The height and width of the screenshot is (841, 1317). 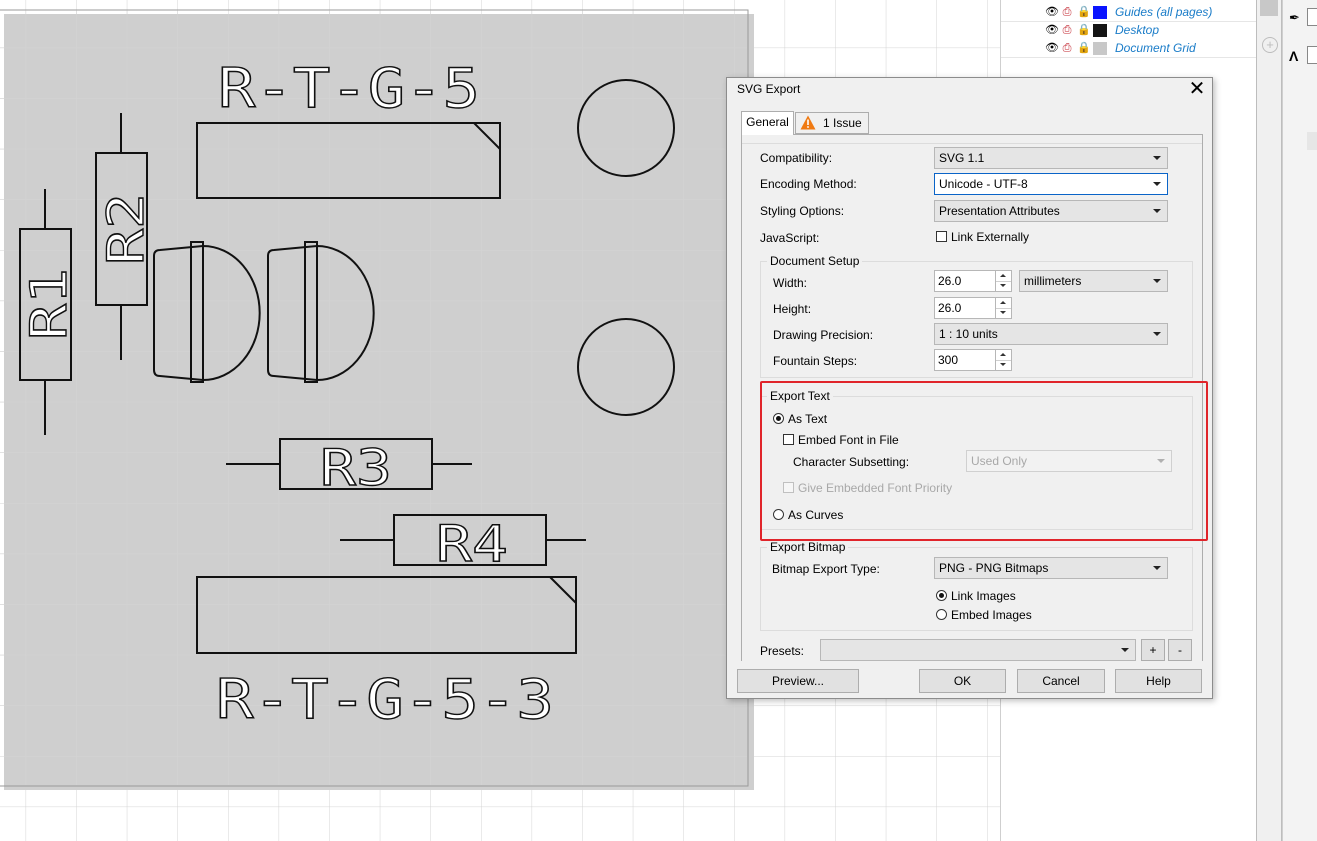 I want to click on height-input: 26.0, so click(x=965, y=308).